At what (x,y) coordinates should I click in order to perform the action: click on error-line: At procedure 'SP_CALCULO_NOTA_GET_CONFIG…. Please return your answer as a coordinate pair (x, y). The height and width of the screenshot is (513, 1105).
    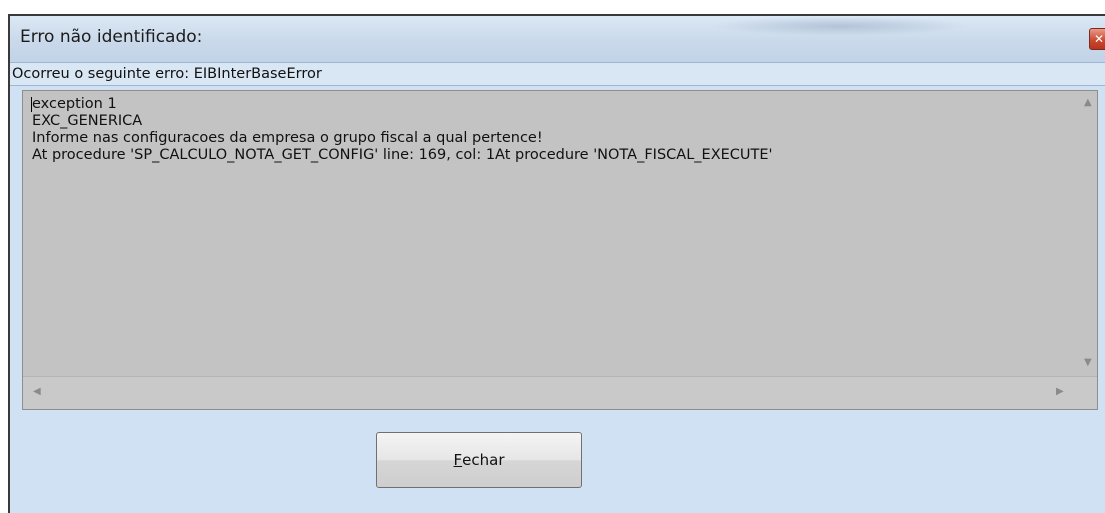
    Looking at the image, I should click on (402, 155).